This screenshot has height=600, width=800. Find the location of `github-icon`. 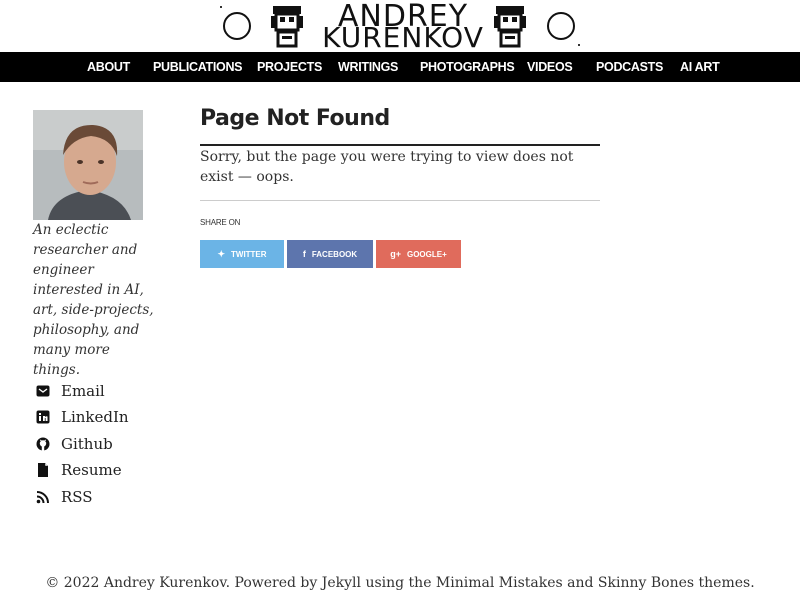

github-icon is located at coordinates (43, 444).